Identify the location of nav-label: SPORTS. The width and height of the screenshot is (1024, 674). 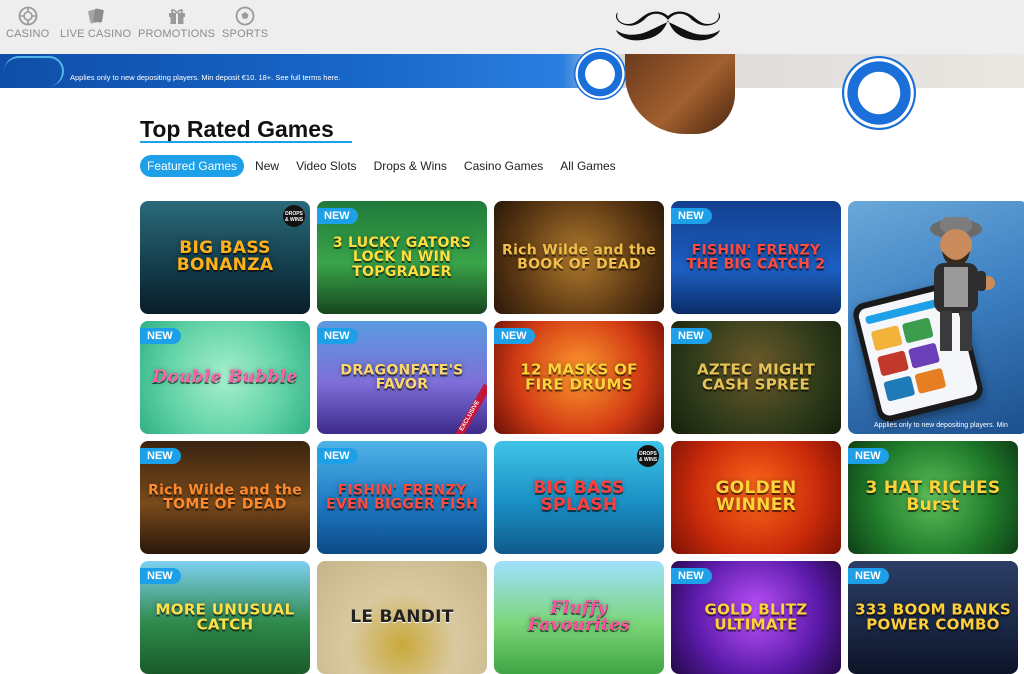
(245, 34).